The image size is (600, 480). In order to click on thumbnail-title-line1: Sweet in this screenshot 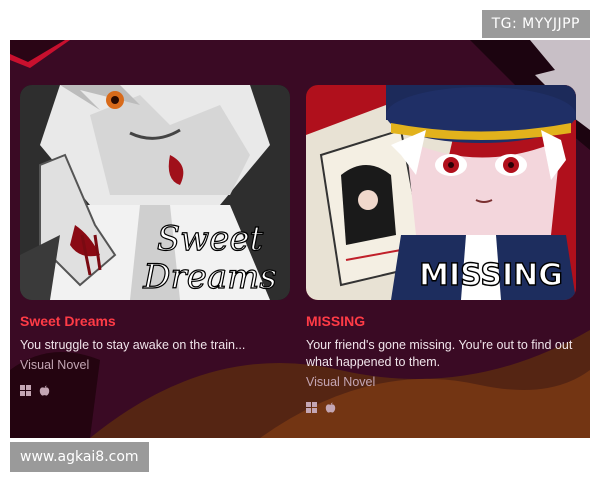, I will do `click(210, 239)`.